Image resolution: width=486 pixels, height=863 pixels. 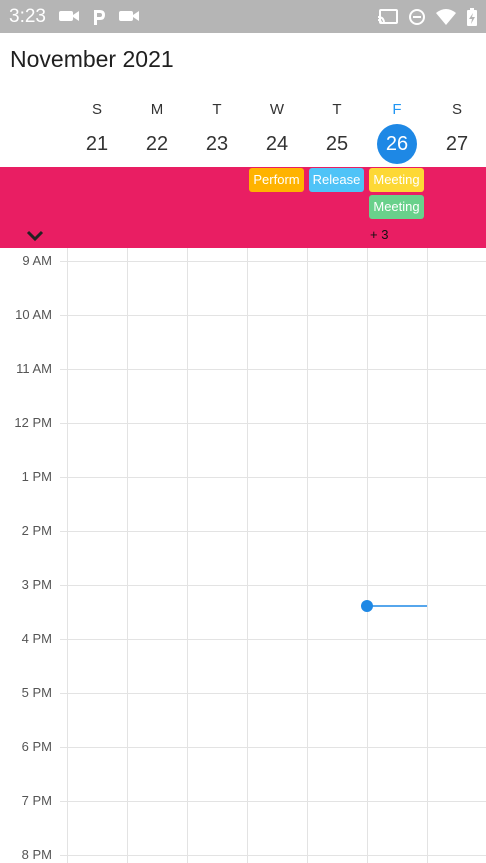 I want to click on day-column-header: T 25, so click(x=337, y=132).